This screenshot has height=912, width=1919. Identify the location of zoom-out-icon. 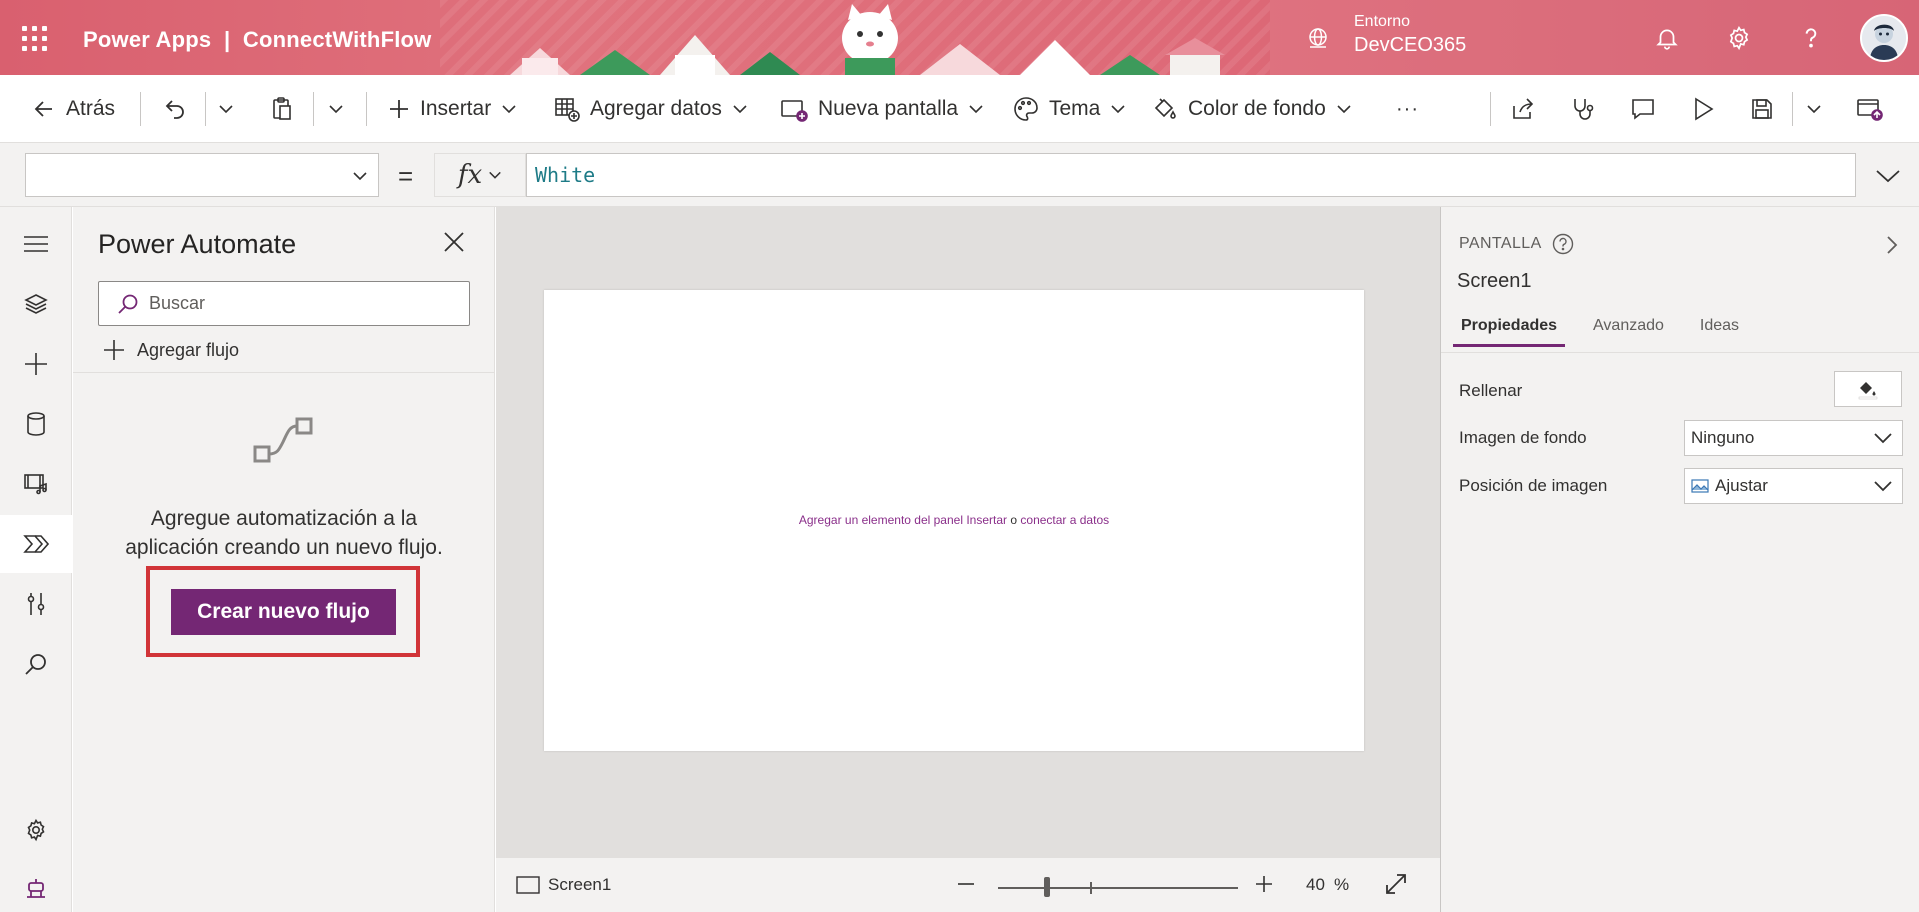
(966, 884).